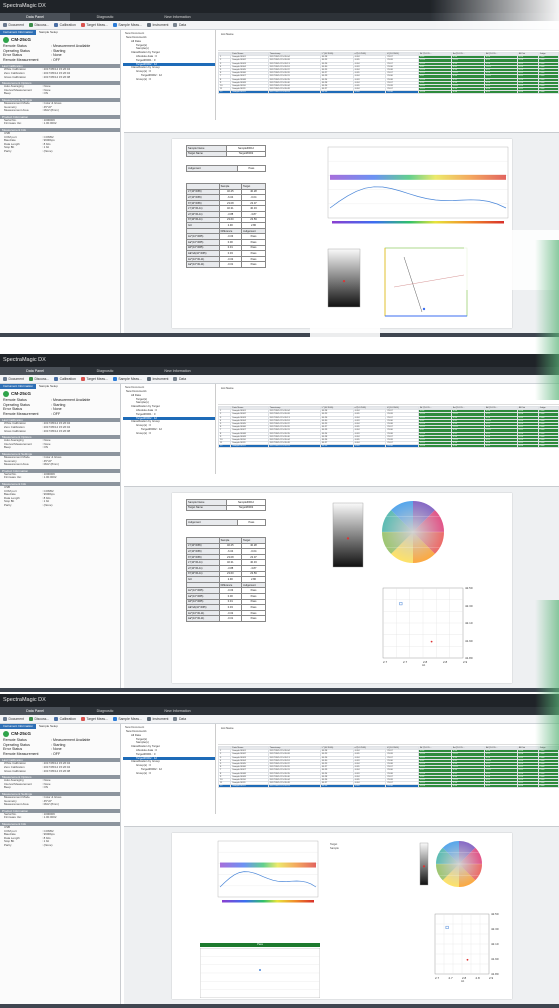  I want to click on status-value: : OFF, so click(56, 413).